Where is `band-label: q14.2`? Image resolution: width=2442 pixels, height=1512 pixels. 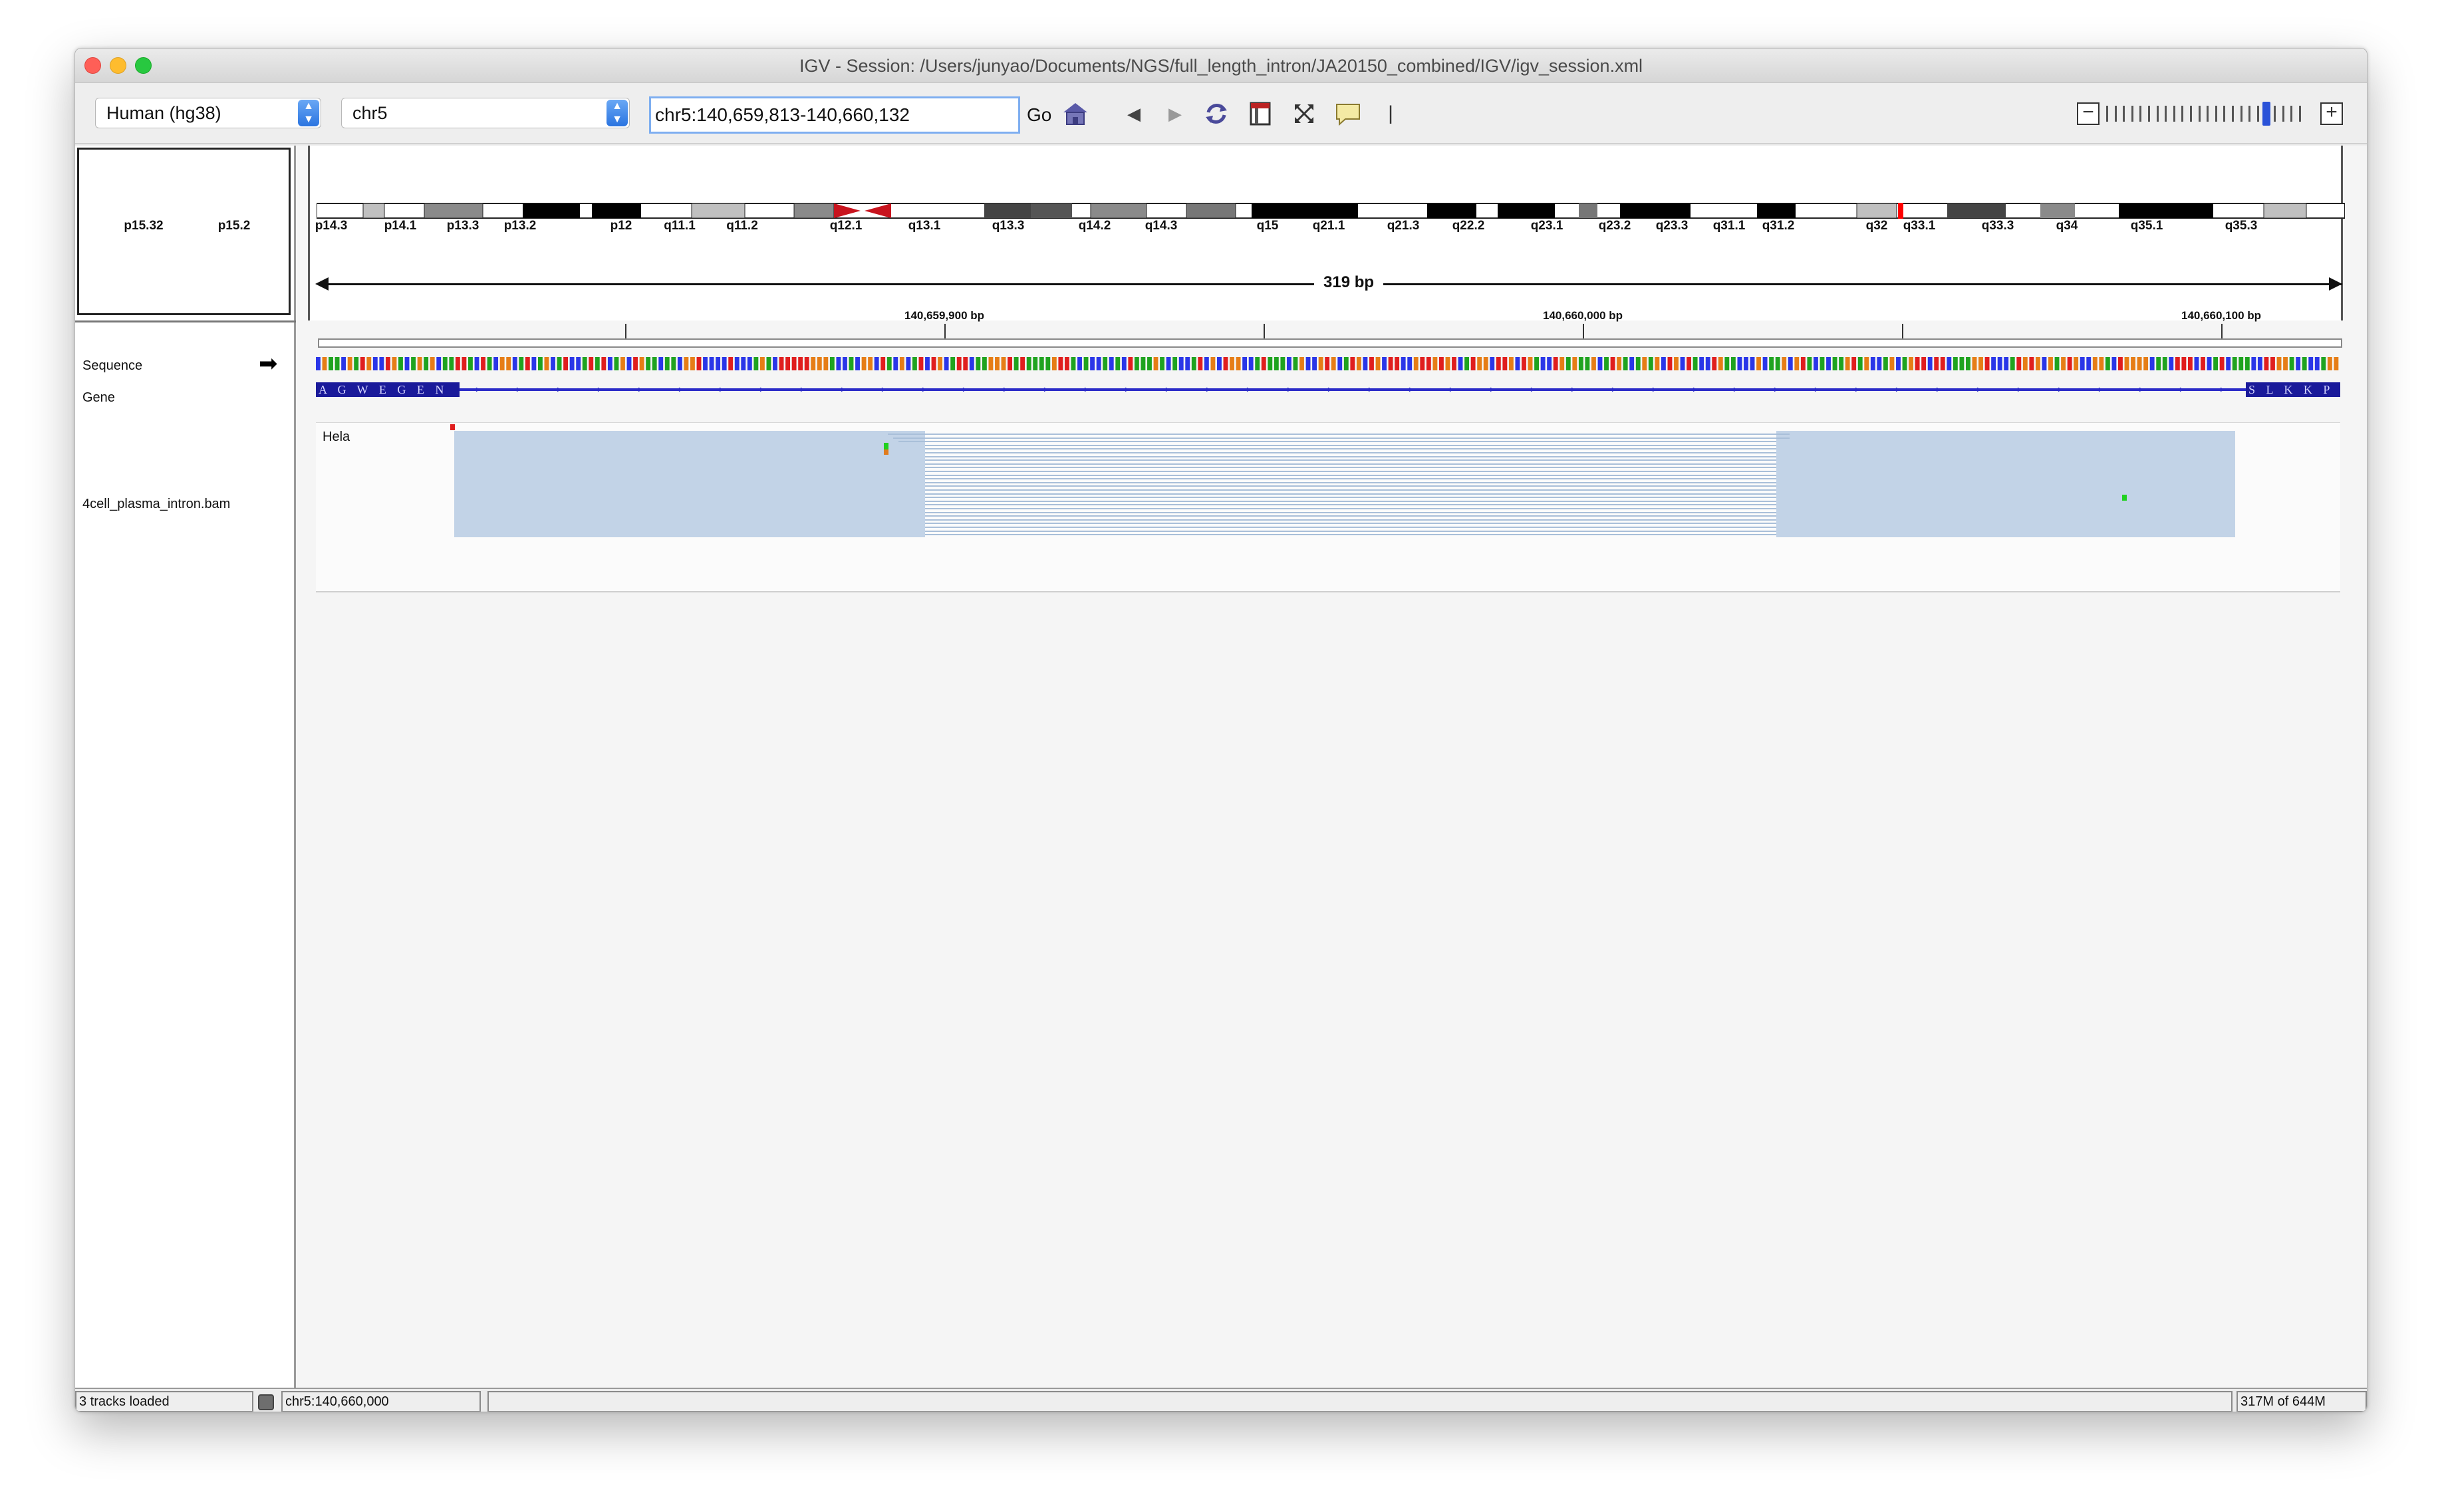
band-label: q14.2 is located at coordinates (1094, 226).